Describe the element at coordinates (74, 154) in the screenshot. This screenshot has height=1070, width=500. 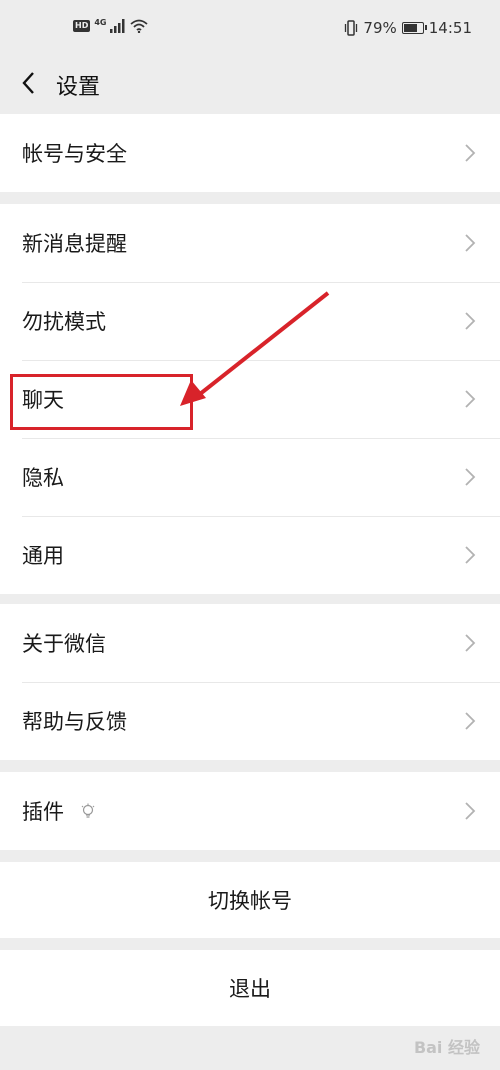
I see `settings-item-label: 帐号与安全` at that location.